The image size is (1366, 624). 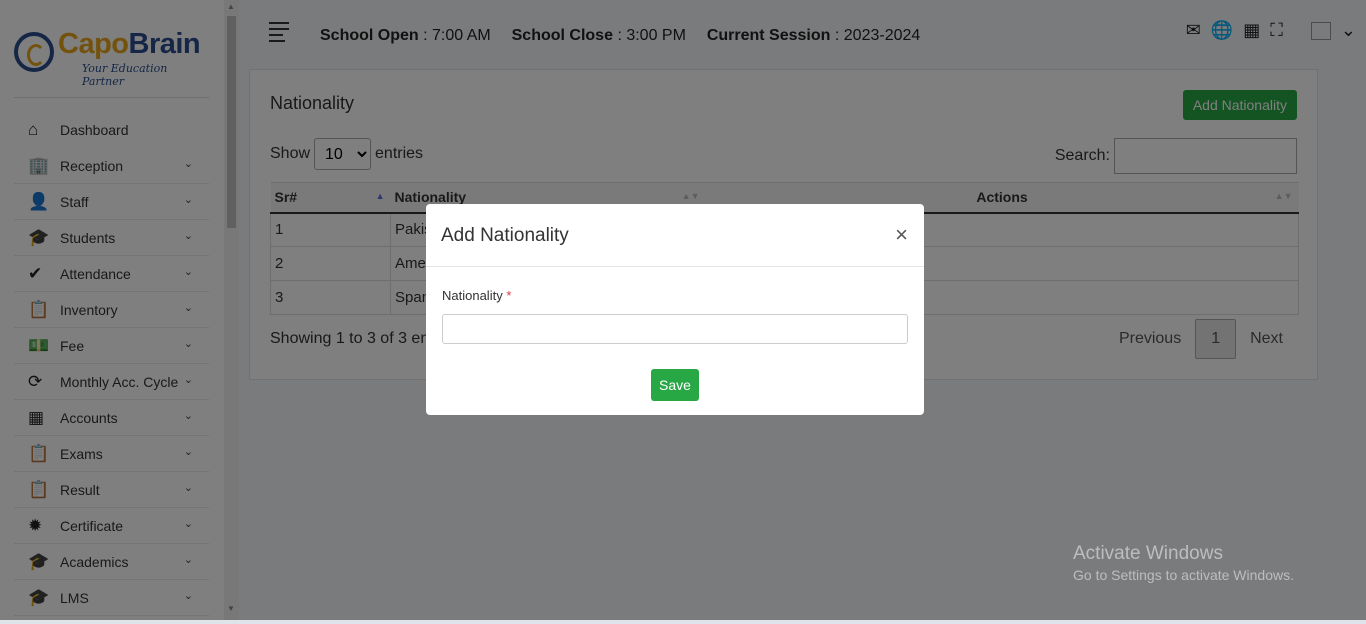 What do you see at coordinates (683, 622) in the screenshot?
I see `bottom-bar` at bounding box center [683, 622].